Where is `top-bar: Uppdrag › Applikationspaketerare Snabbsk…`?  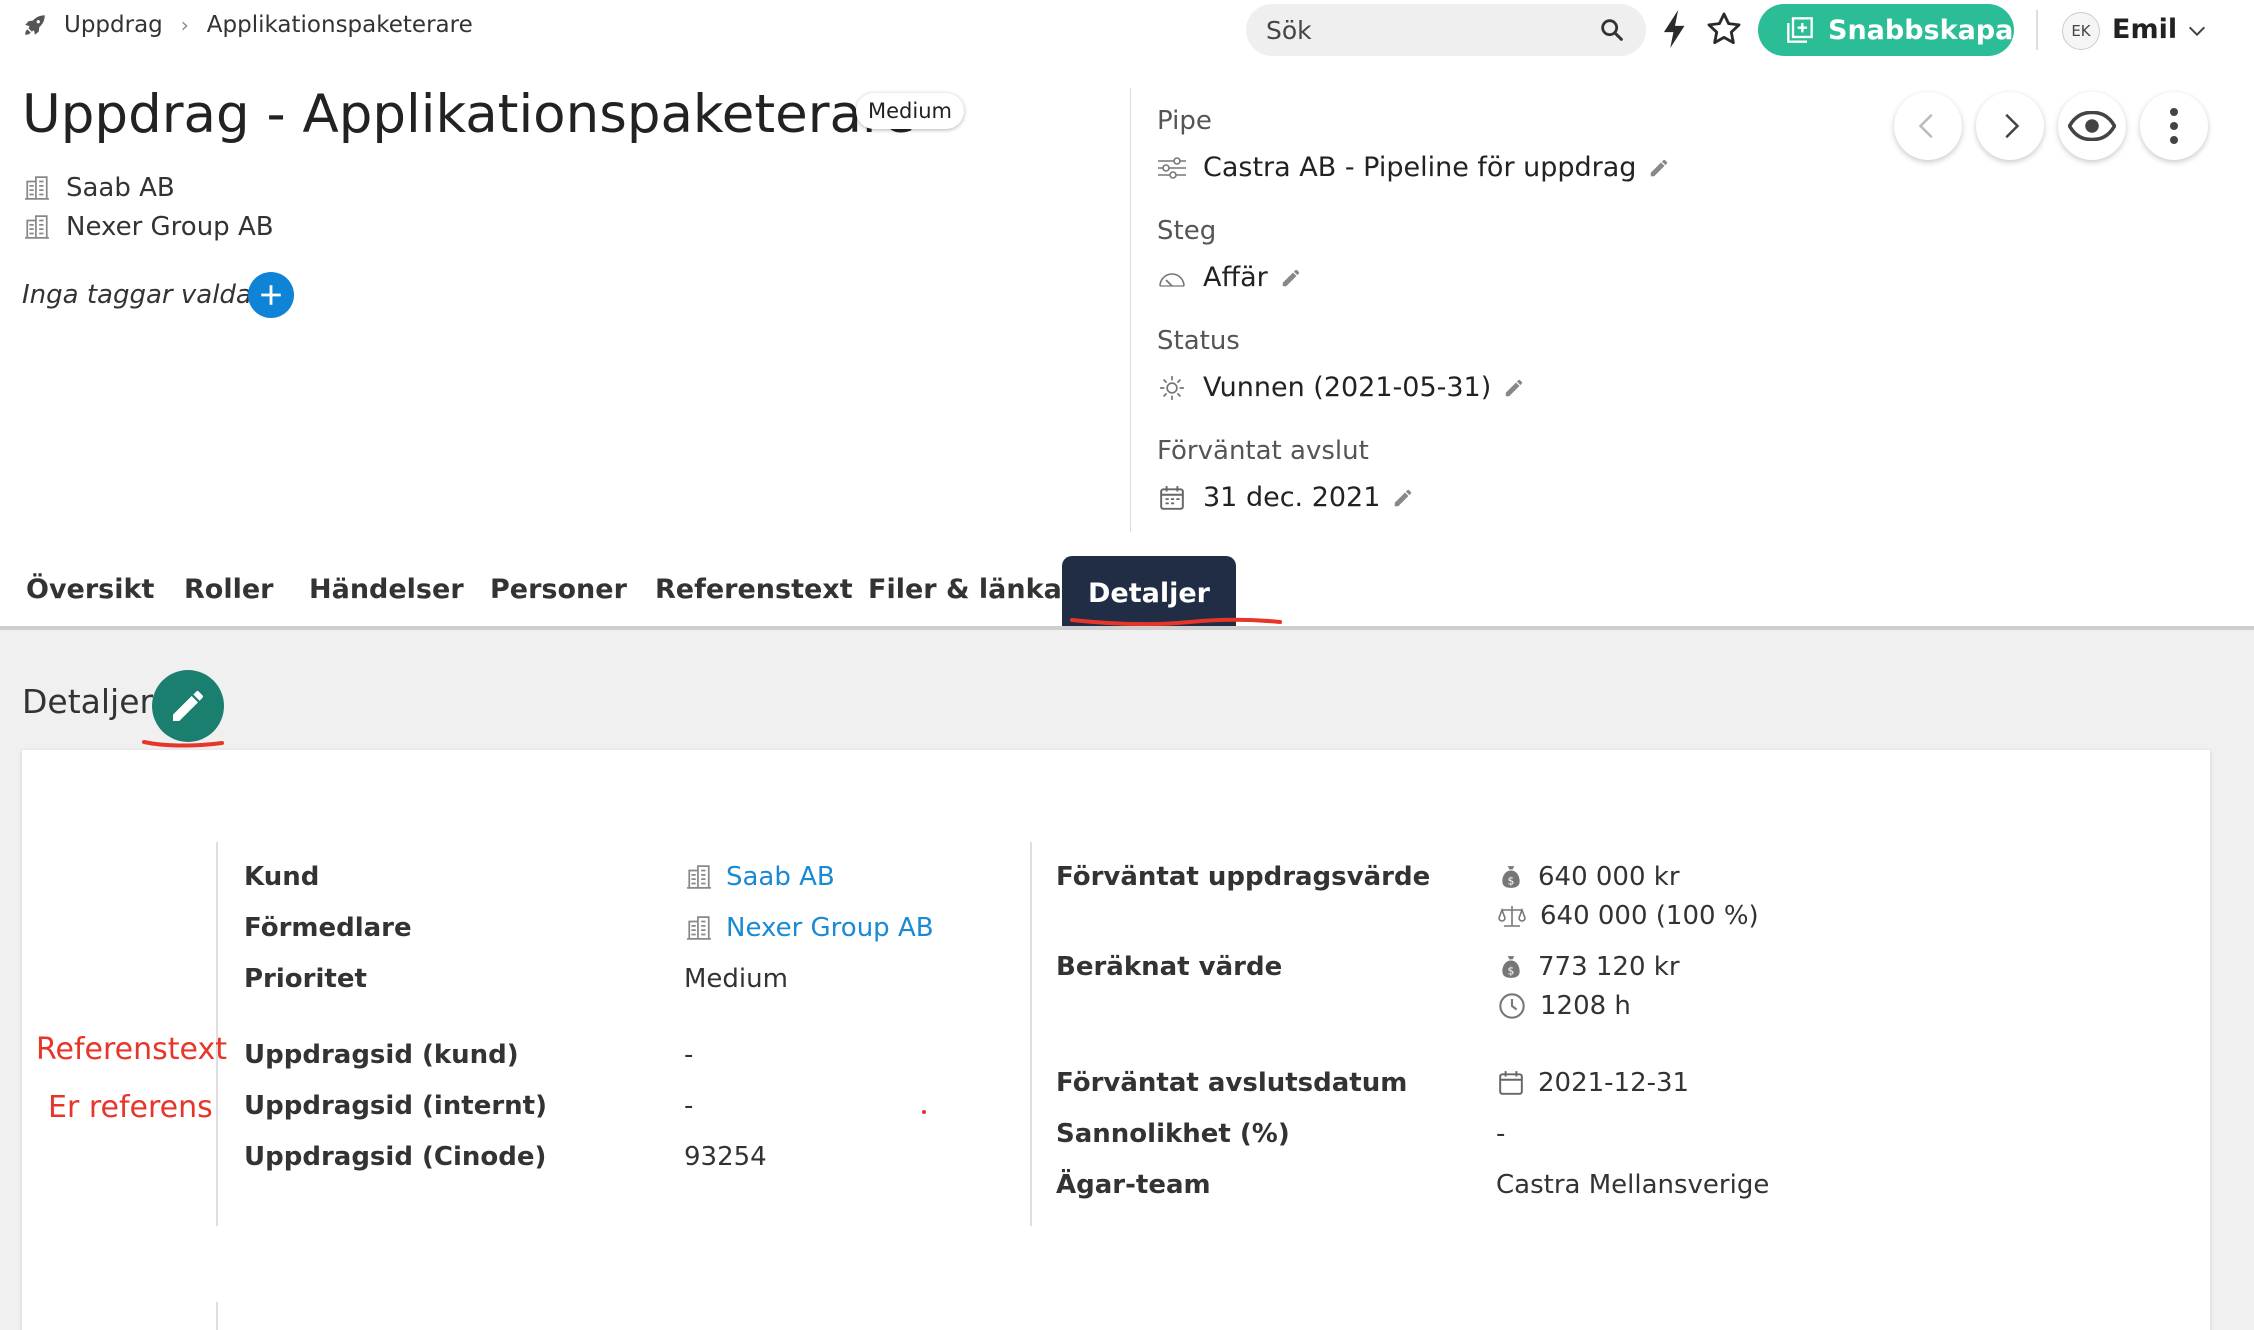 top-bar: Uppdrag › Applikationspaketerare Snabbsk… is located at coordinates (1127, 30).